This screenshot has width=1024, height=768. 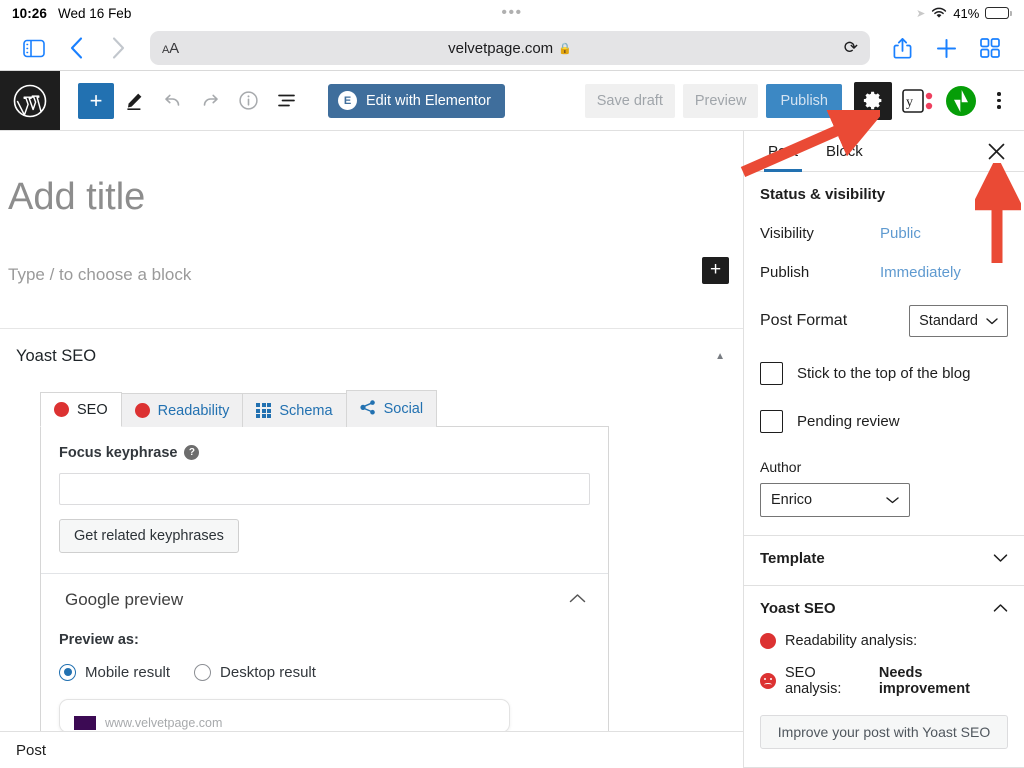 What do you see at coordinates (367, 409) in the screenshot?
I see `share-nodes-icon` at bounding box center [367, 409].